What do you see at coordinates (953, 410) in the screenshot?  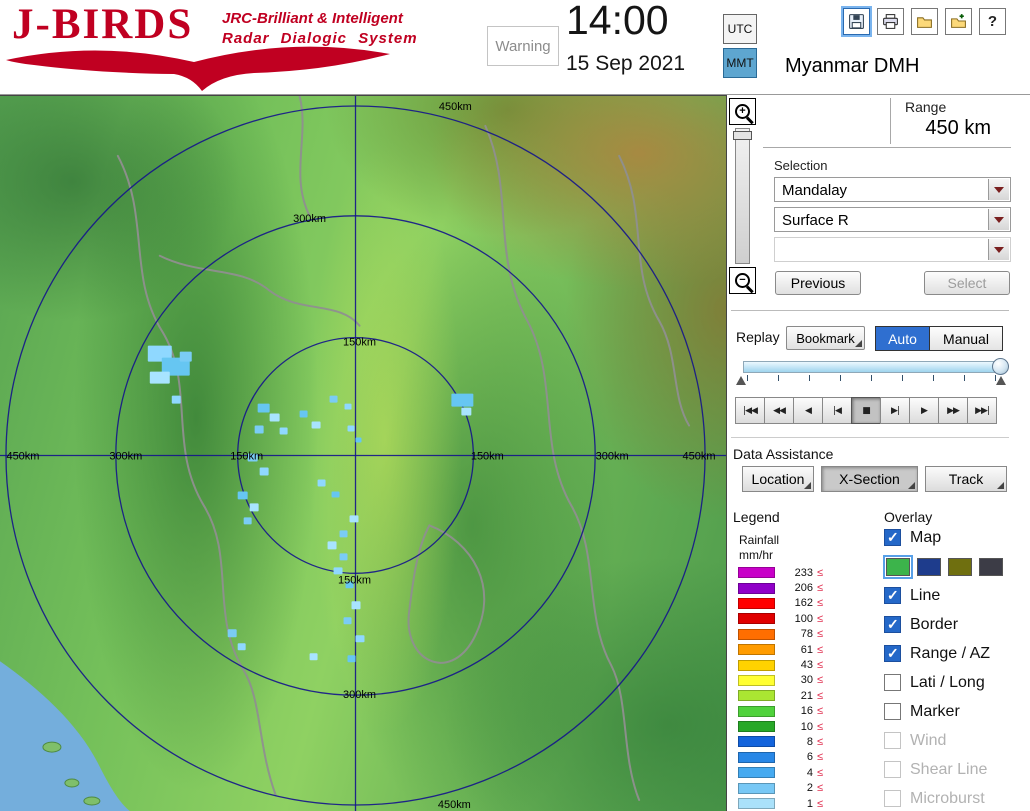 I see `playback-fast-forward-button: ▶▶` at bounding box center [953, 410].